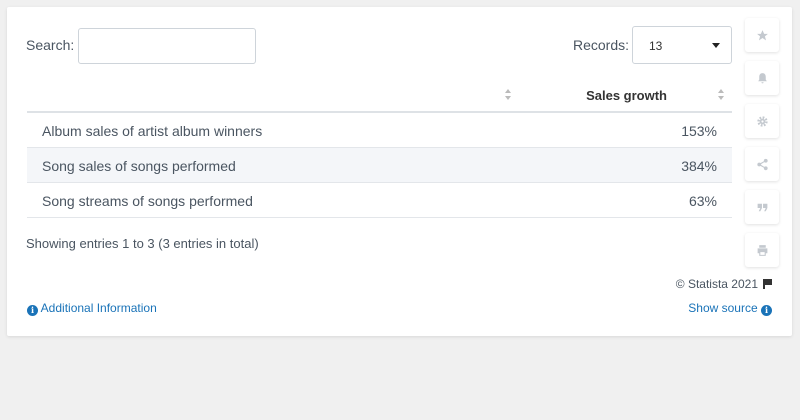 This screenshot has height=420, width=800. I want to click on sort-sales-button, so click(722, 96).